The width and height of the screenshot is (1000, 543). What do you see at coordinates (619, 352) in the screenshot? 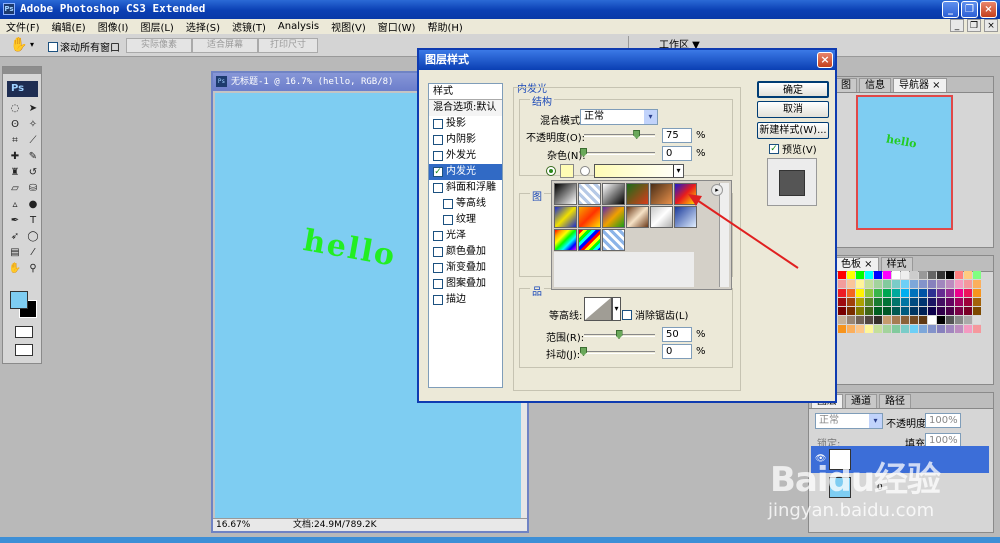
I see `jitter-slider` at bounding box center [619, 352].